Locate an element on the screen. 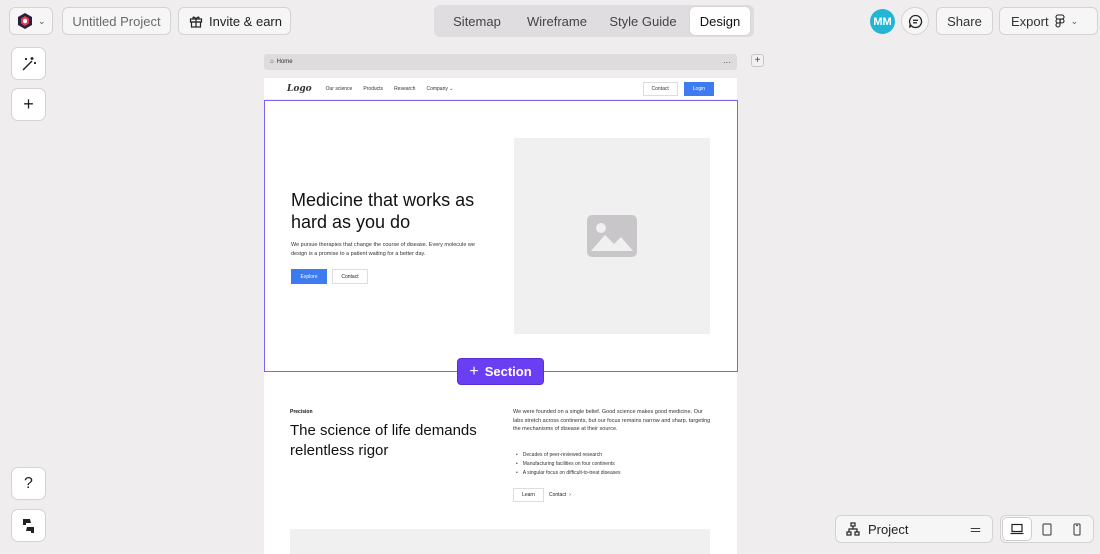 This screenshot has height=554, width=1100. feedback-button is located at coordinates (28, 525).